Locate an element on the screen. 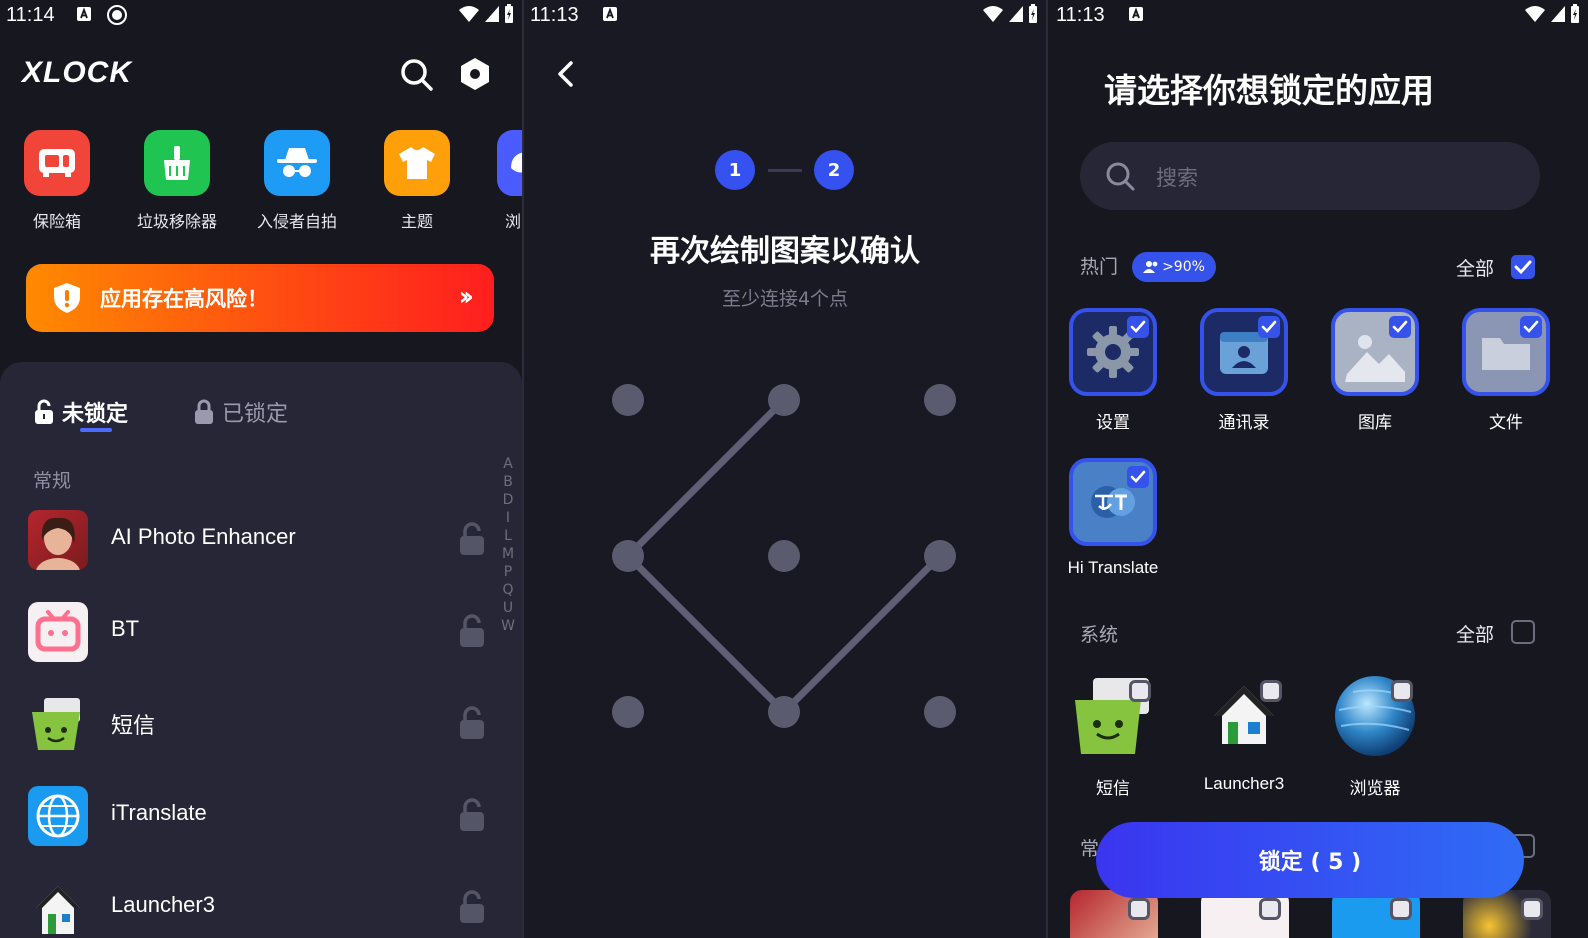 This screenshot has width=1588, height=938. checkmark-icon is located at coordinates (1523, 267).